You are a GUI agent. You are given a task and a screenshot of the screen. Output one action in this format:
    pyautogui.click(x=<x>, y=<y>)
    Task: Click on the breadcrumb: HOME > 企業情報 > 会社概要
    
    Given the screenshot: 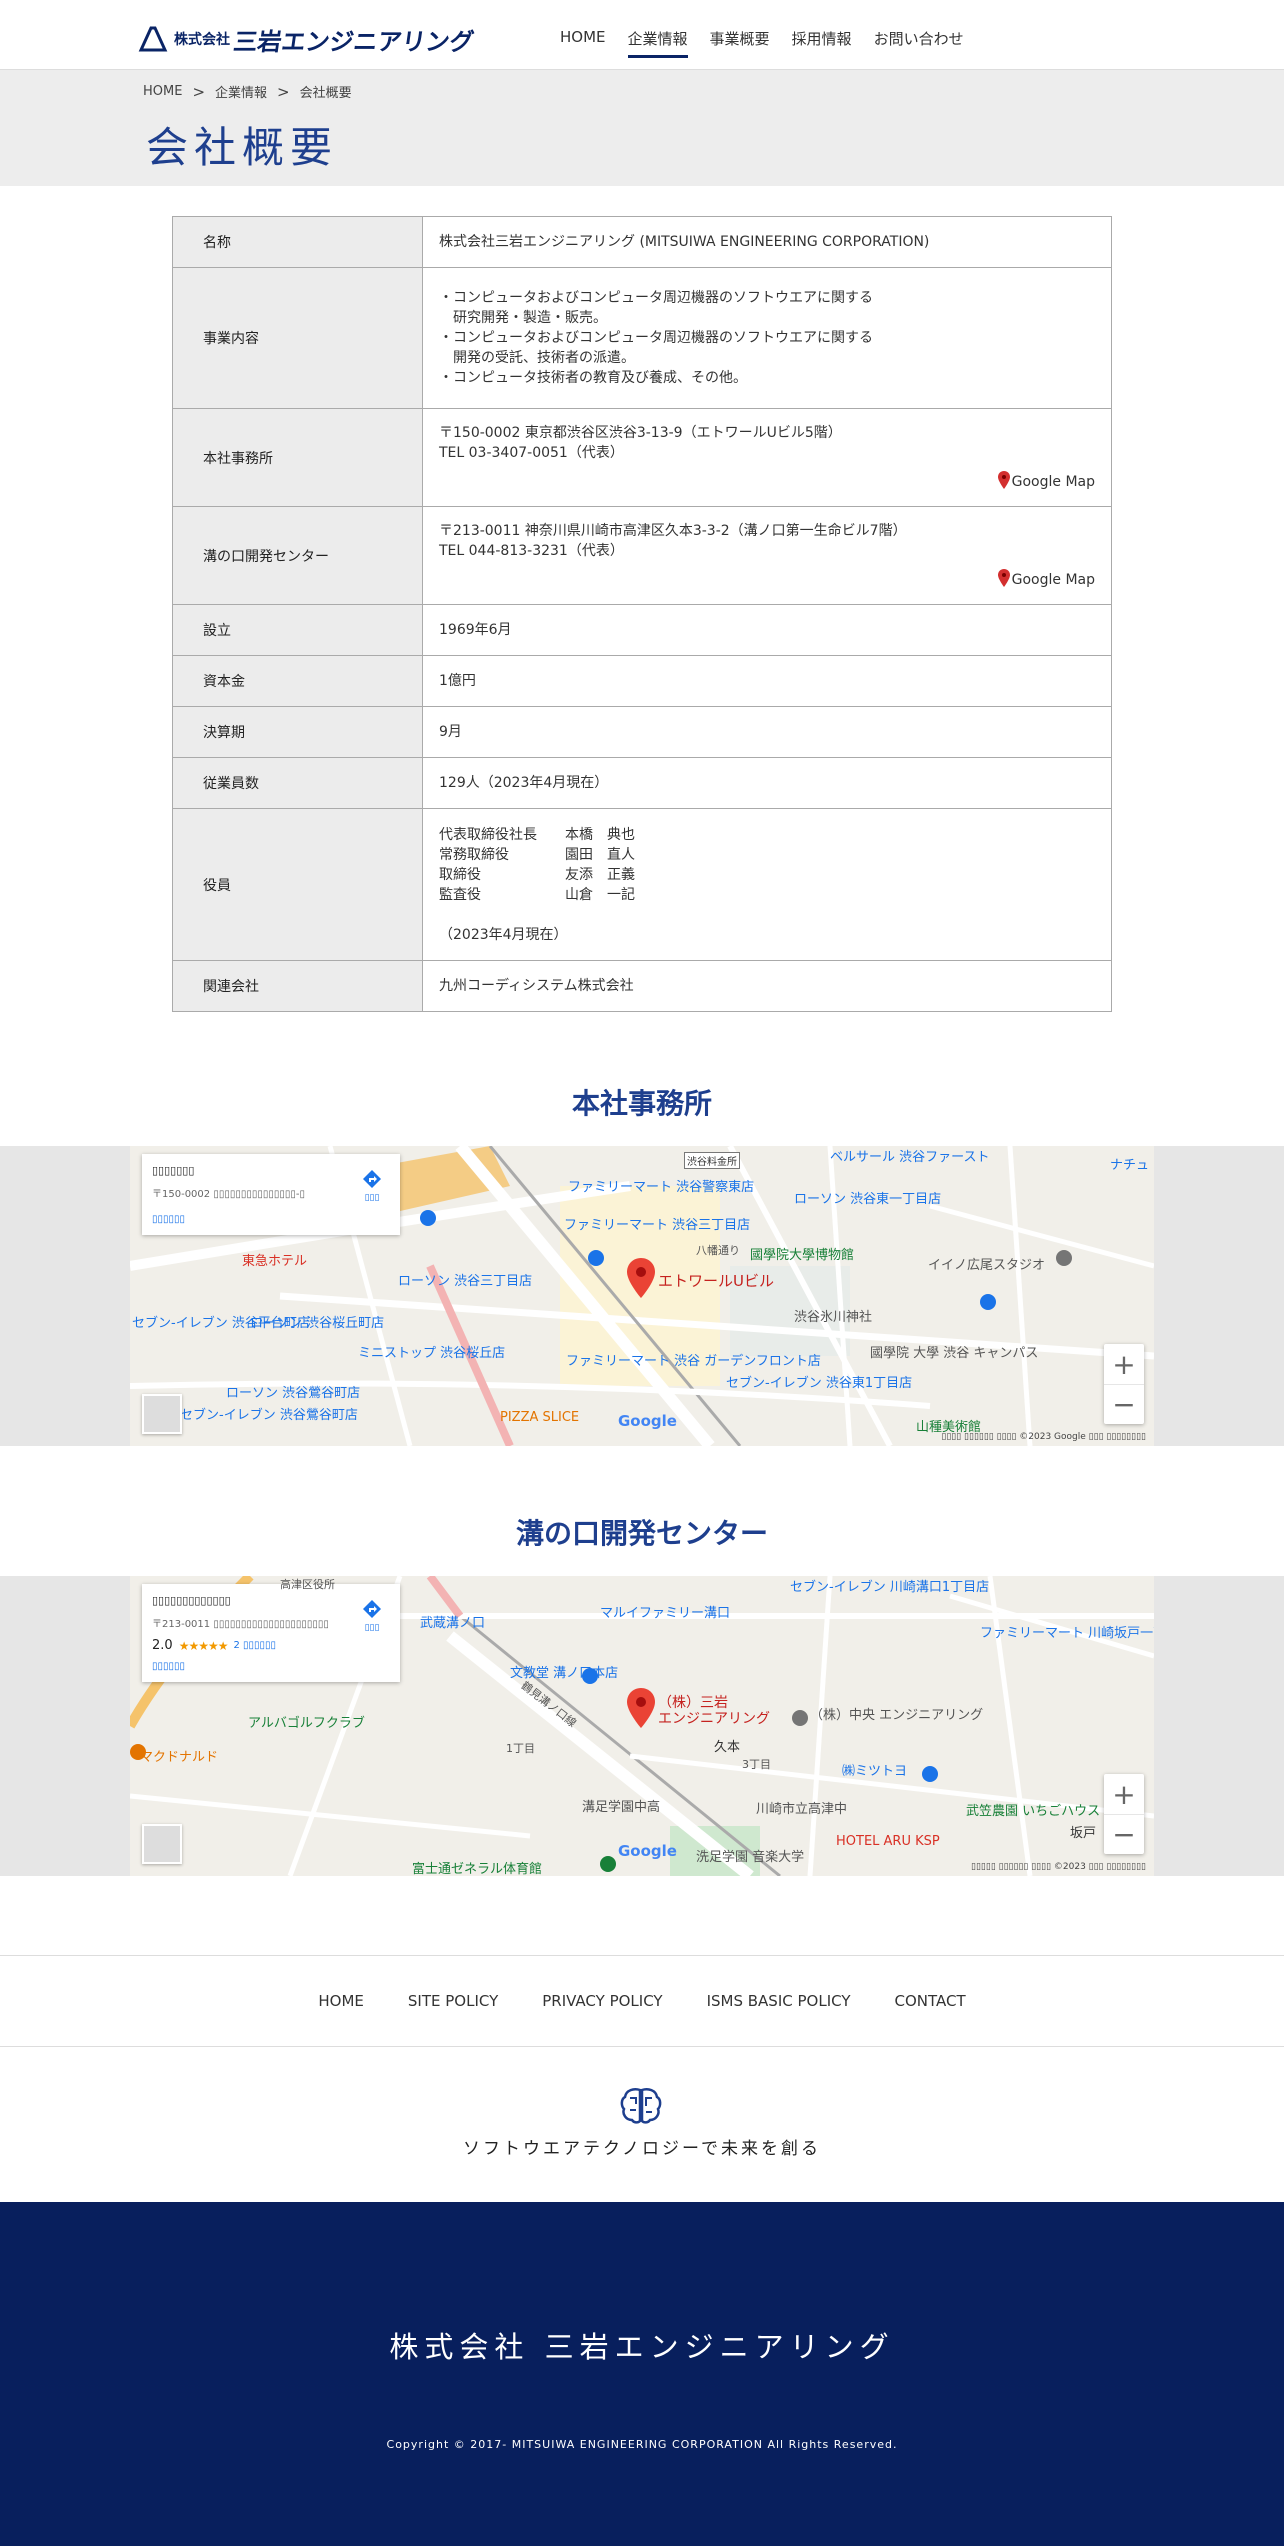 What is the action you would take?
    pyautogui.click(x=247, y=92)
    